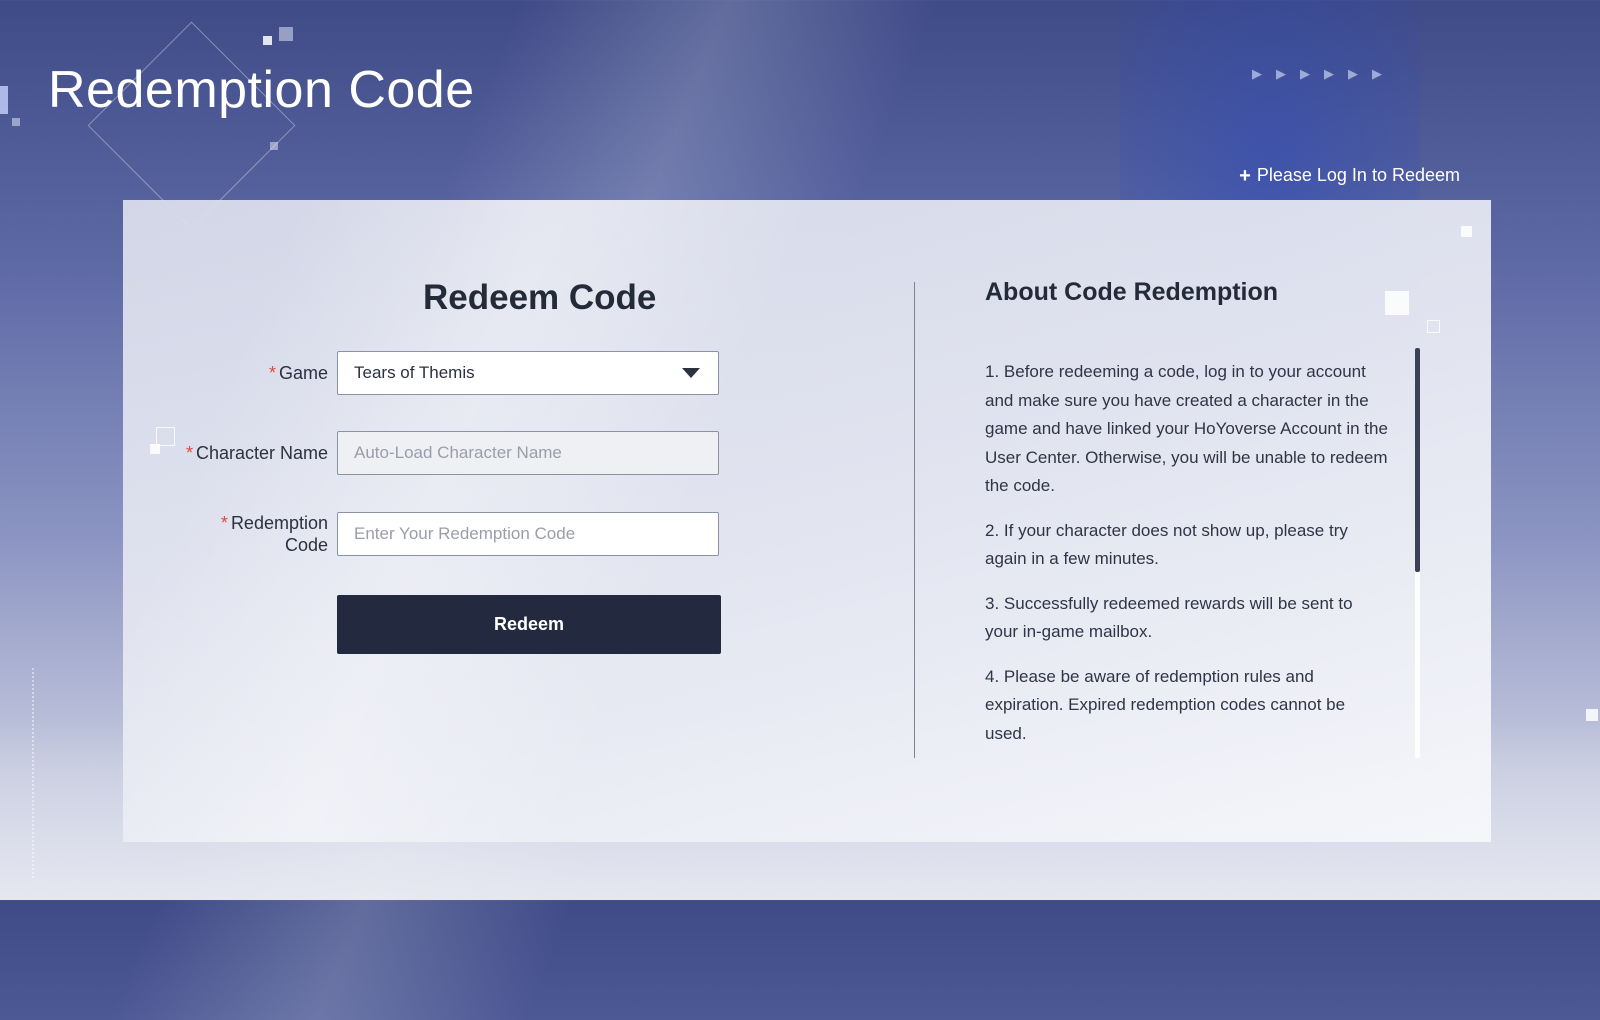 The width and height of the screenshot is (1600, 1020). Describe the element at coordinates (1417, 460) in the screenshot. I see `about-scrollbar-thumb` at that location.